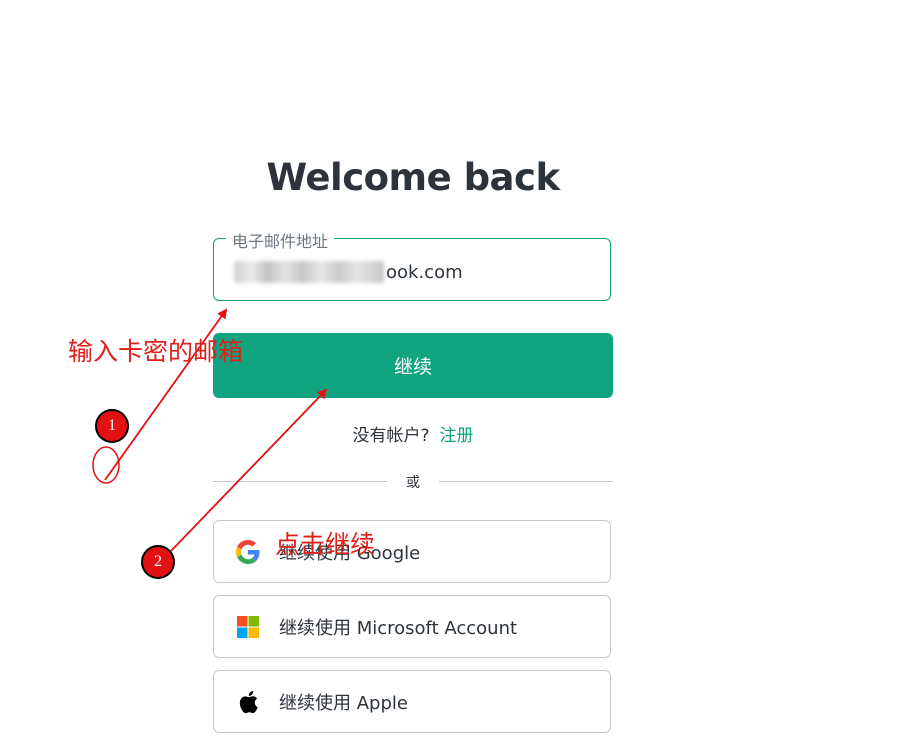 The width and height of the screenshot is (899, 745). I want to click on email-field: 电子邮件地址 ook.com, so click(412, 264).